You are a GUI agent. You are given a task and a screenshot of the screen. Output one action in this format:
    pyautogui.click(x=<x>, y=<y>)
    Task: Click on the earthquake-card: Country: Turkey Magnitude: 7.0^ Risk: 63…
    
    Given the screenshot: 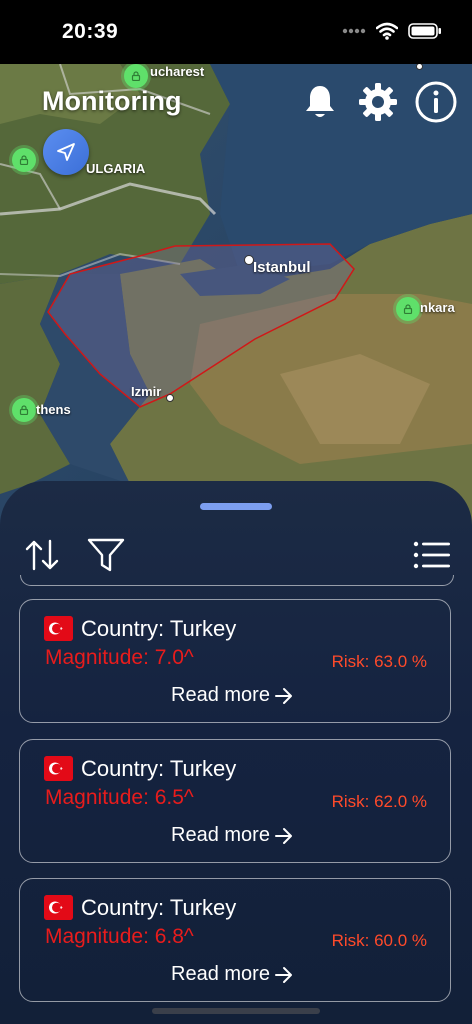 What is the action you would take?
    pyautogui.click(x=235, y=661)
    